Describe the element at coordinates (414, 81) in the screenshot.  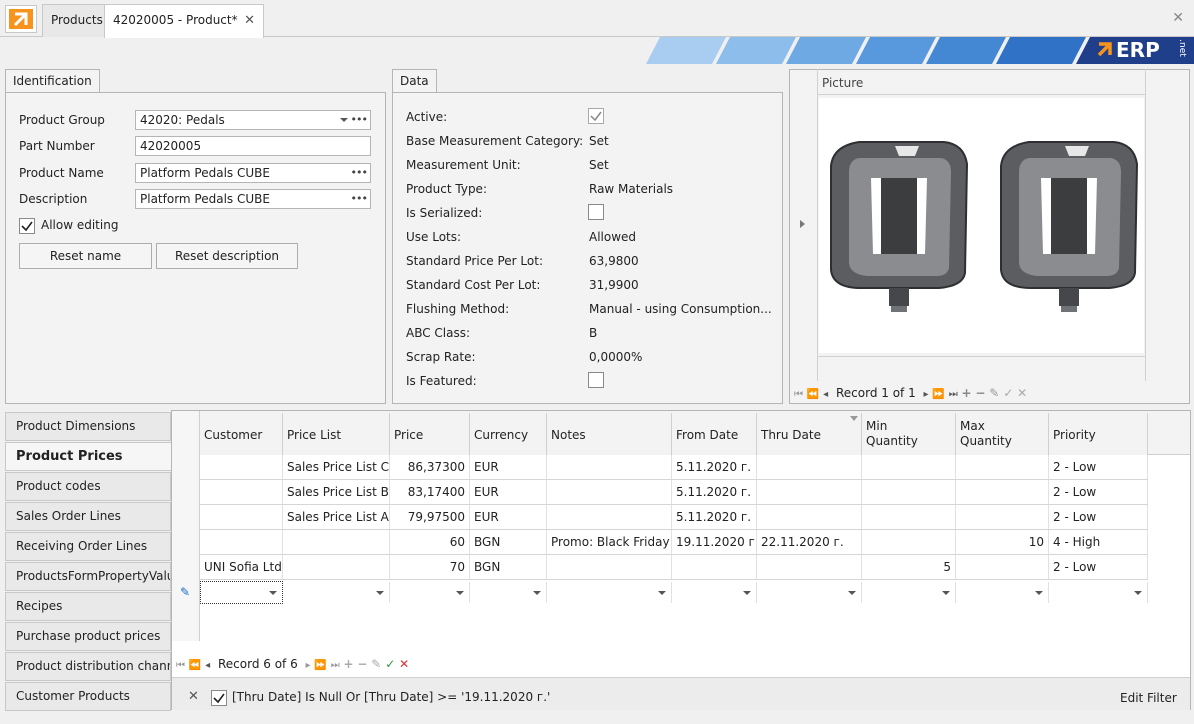
I see `data-tab: Data` at that location.